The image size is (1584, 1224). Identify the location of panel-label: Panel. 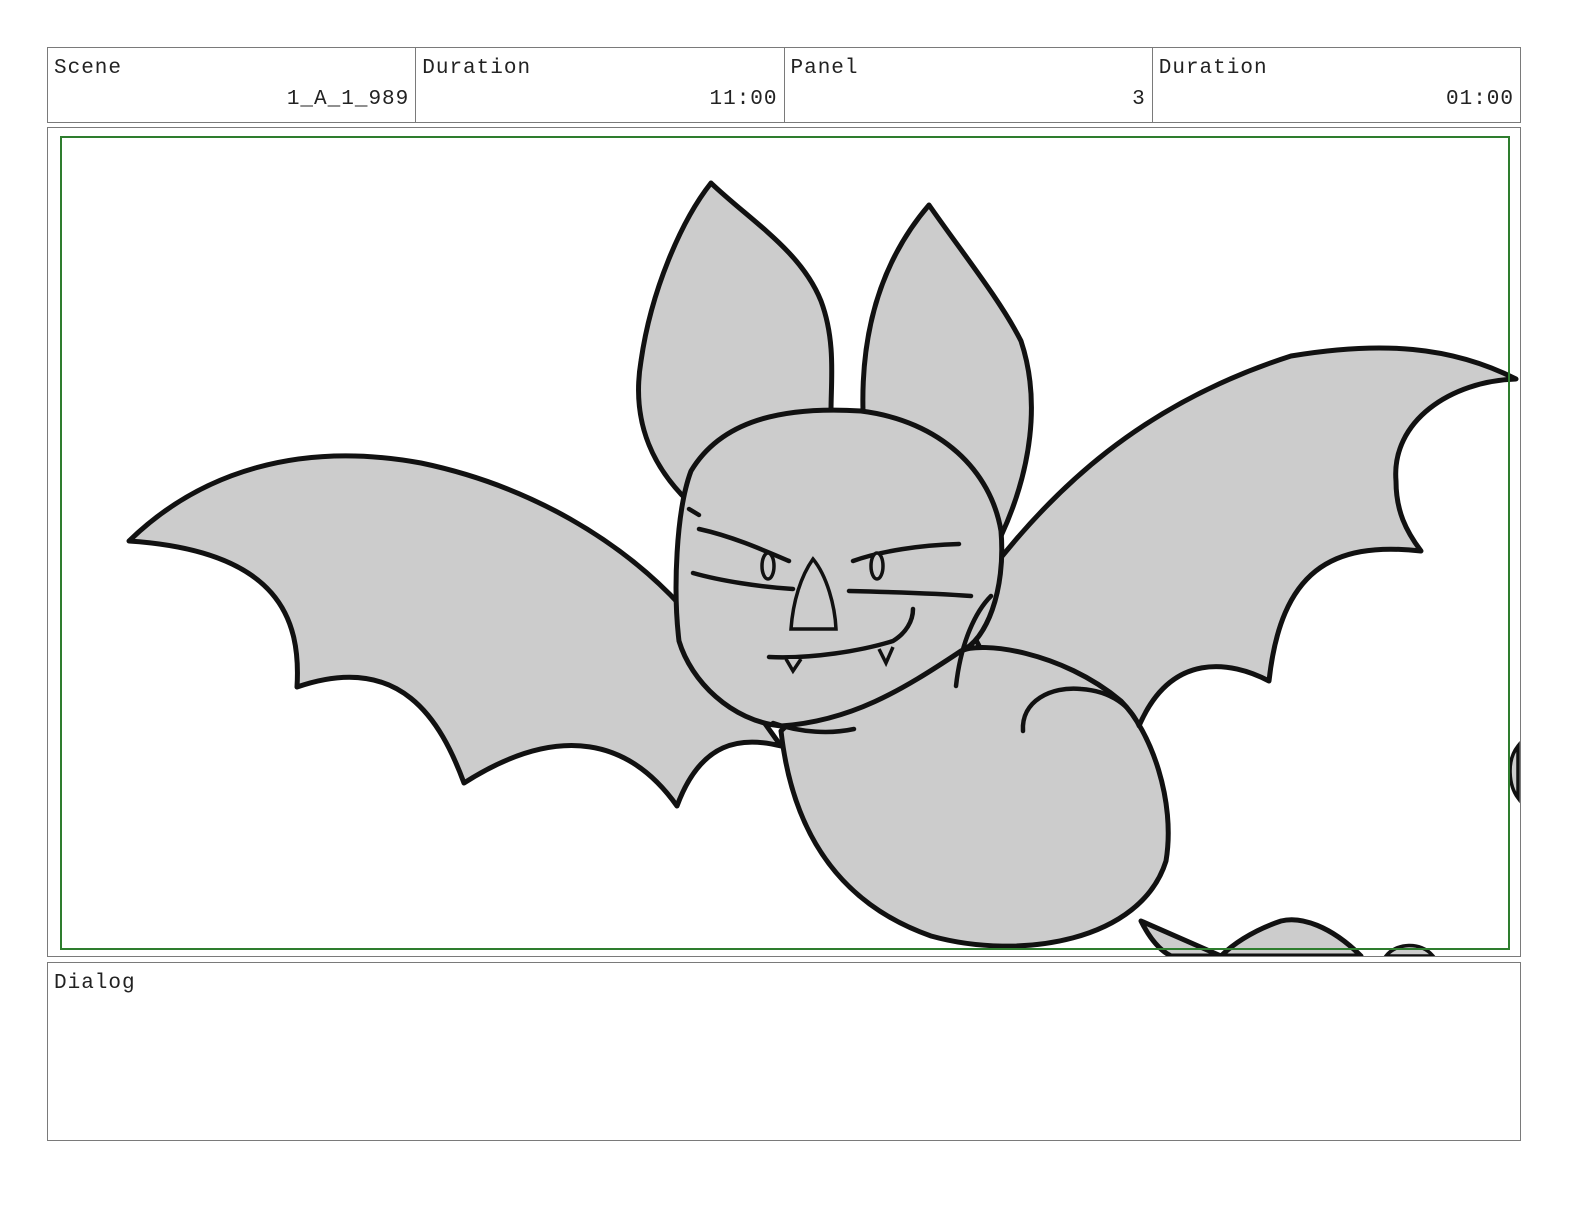
(824, 68).